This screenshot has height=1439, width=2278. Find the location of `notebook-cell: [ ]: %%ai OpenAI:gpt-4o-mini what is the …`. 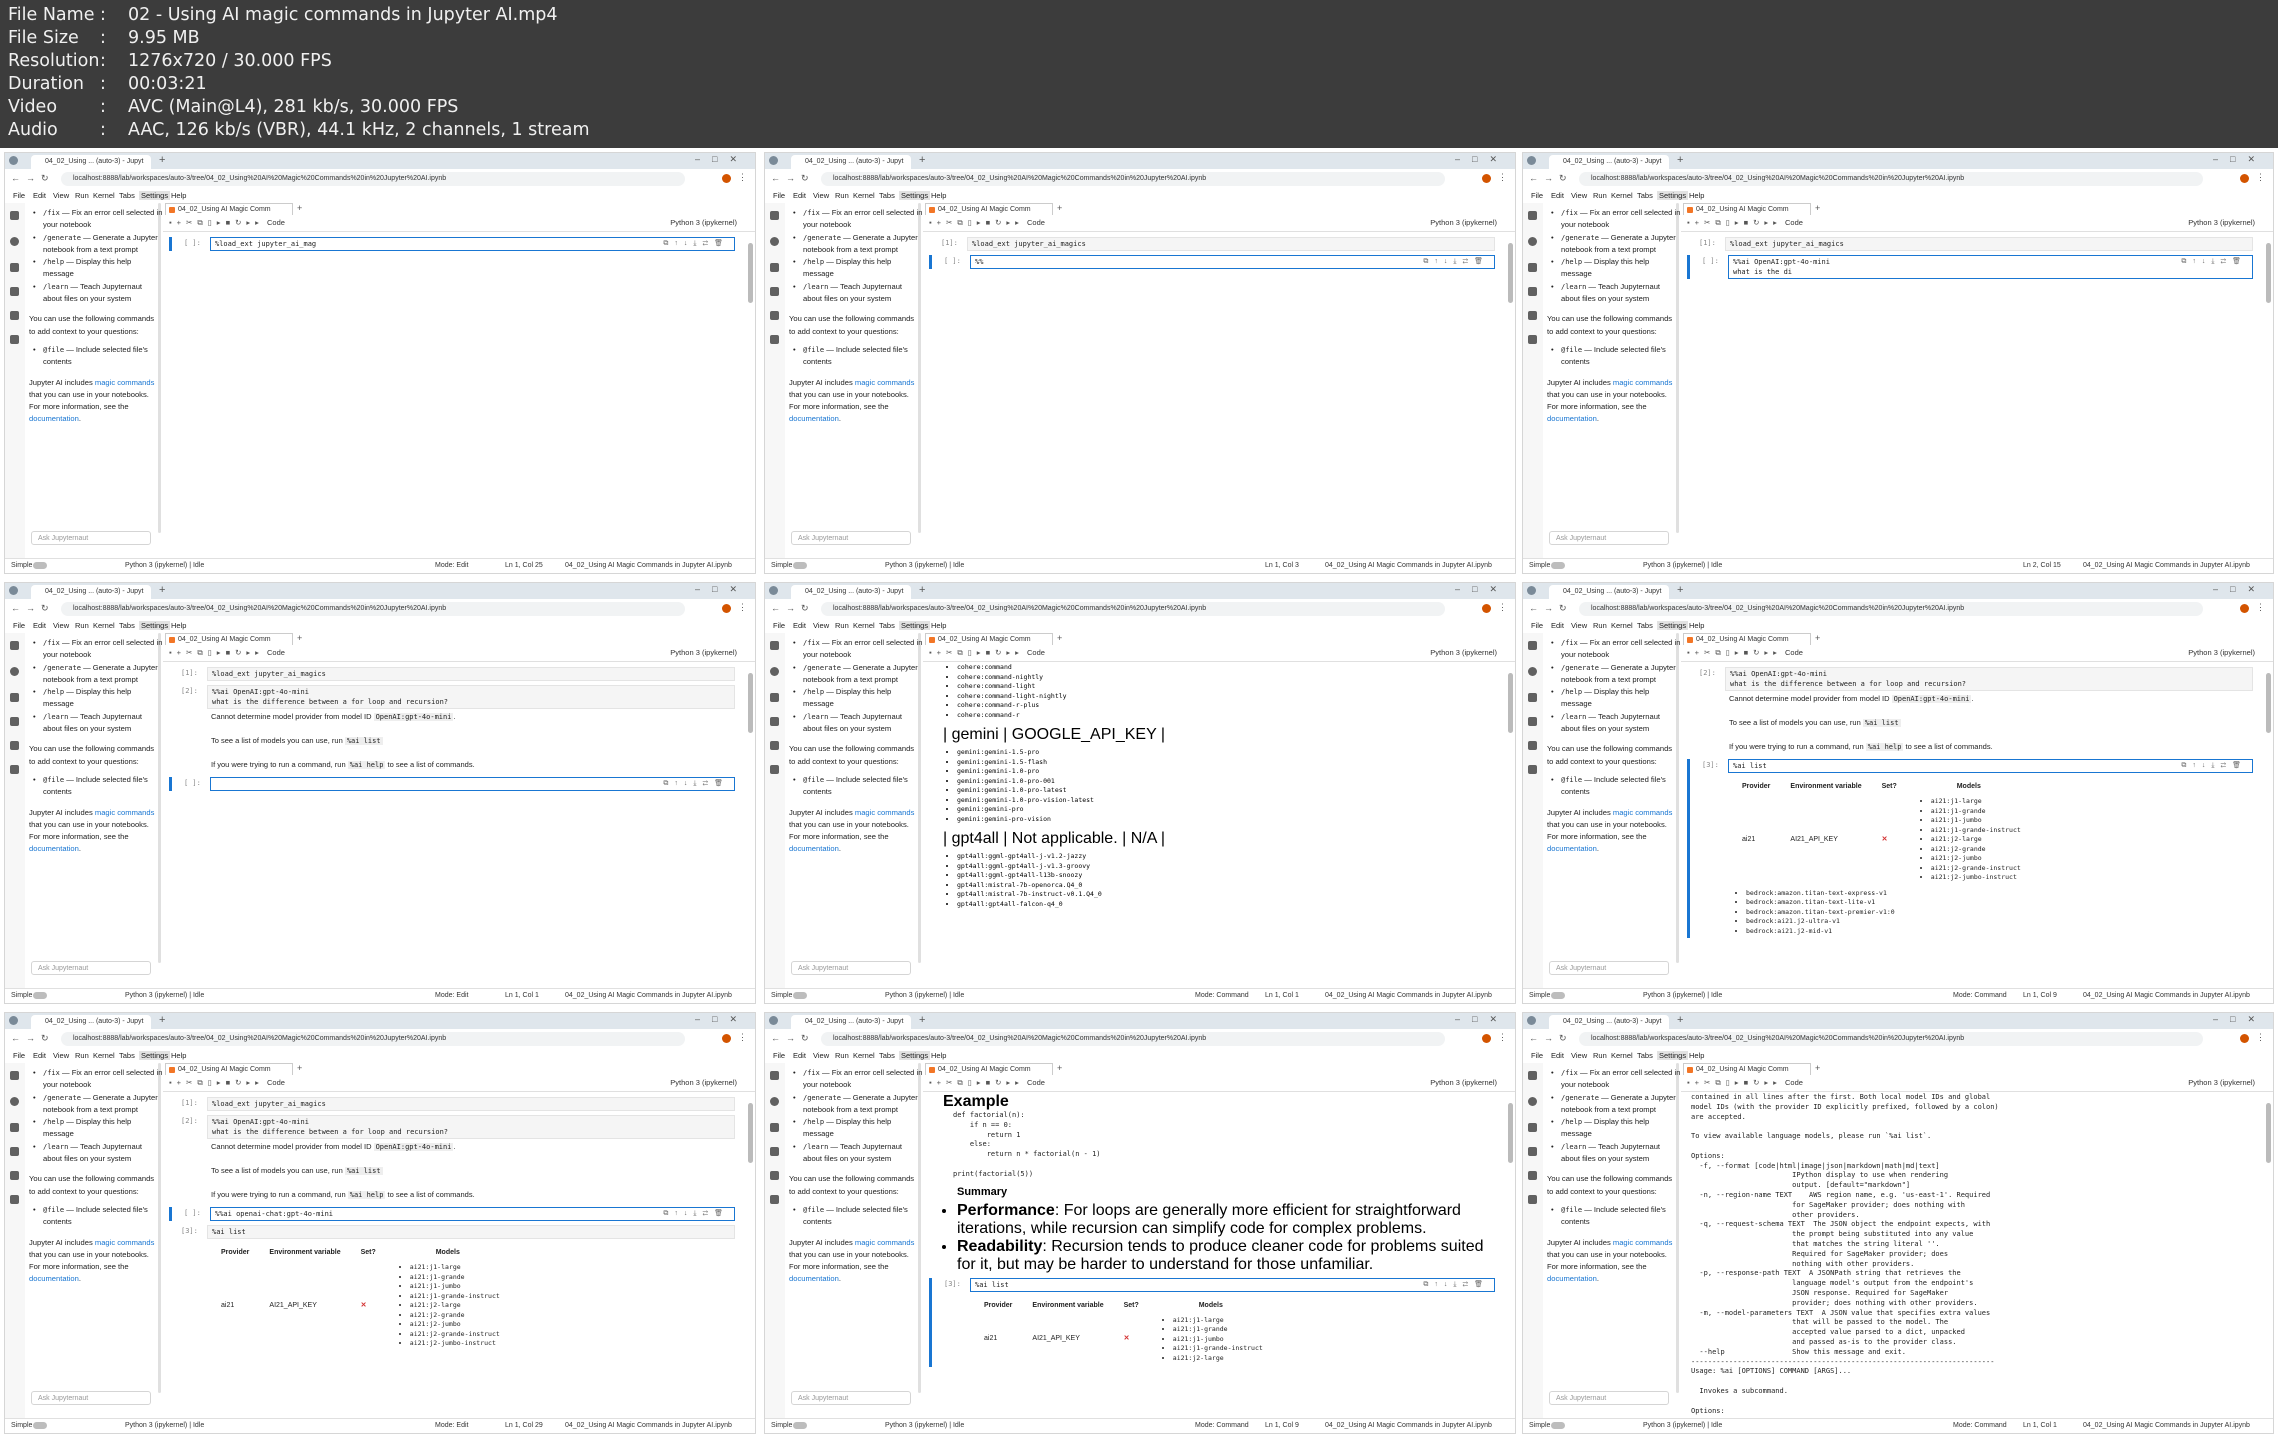

notebook-cell: [ ]: %%ai OpenAI:gpt-4o-mini what is the … is located at coordinates (1970, 267).